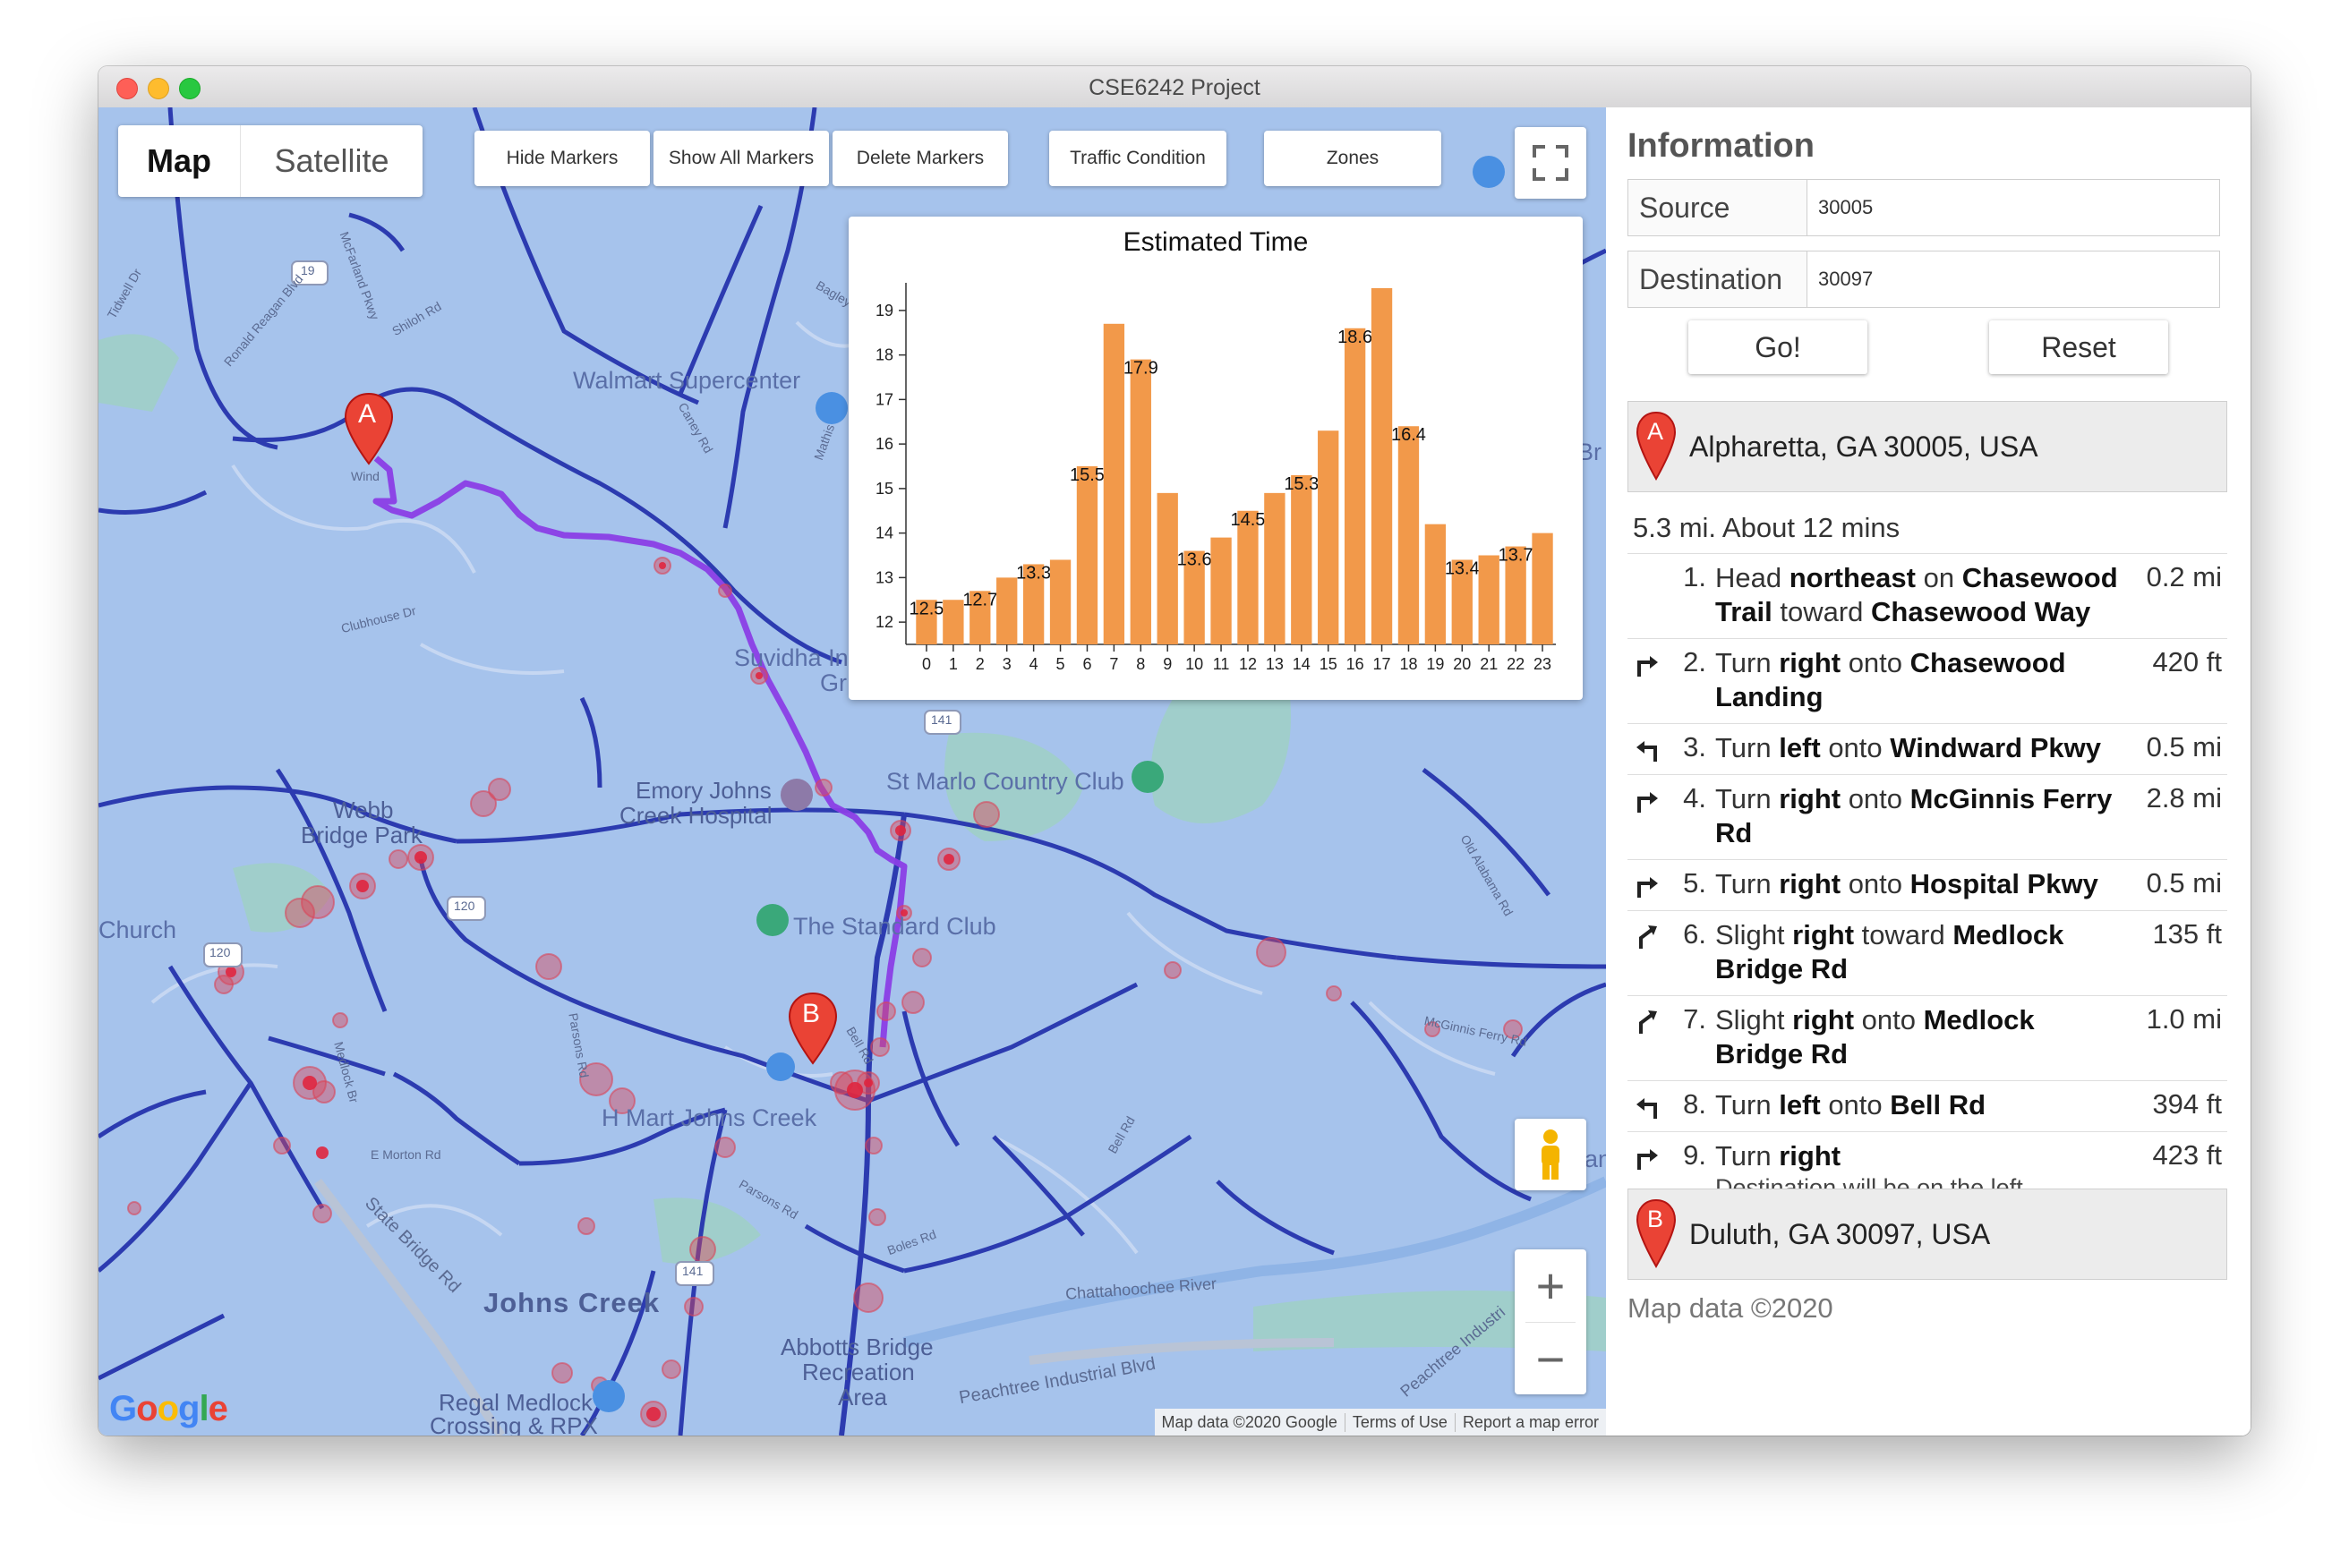  What do you see at coordinates (1248, 664) in the screenshot?
I see `x-tick-label: 12` at bounding box center [1248, 664].